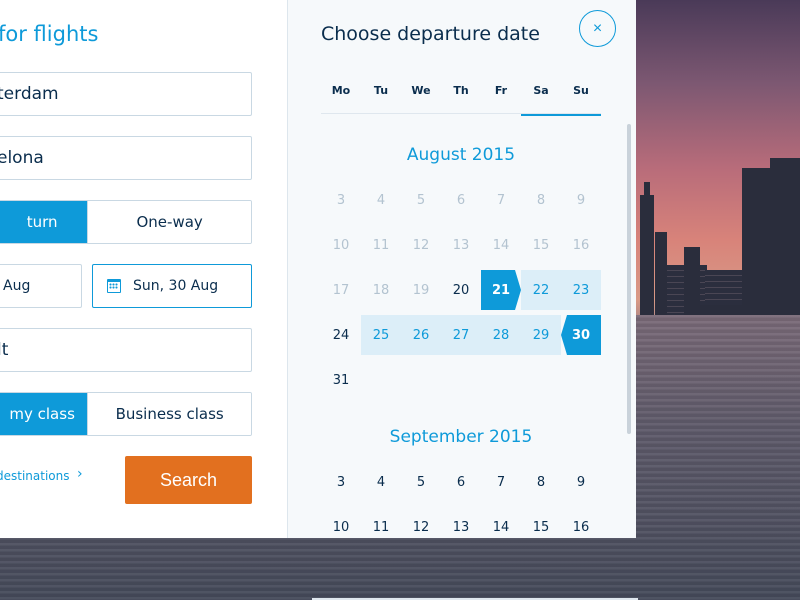 The height and width of the screenshot is (600, 800). What do you see at coordinates (581, 522) in the screenshot?
I see `calendar-day: 16` at bounding box center [581, 522].